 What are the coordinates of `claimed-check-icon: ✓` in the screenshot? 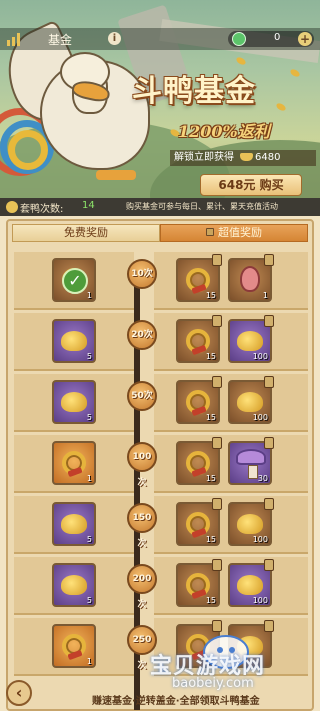 It's located at (75, 281).